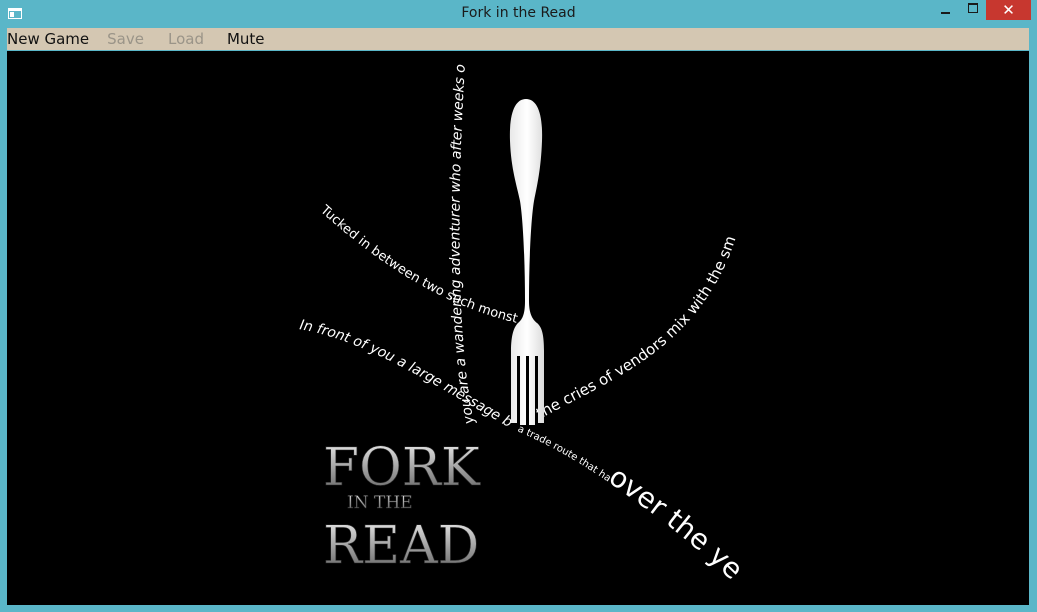 This screenshot has width=1037, height=612. I want to click on menu-save: Save, so click(125, 39).